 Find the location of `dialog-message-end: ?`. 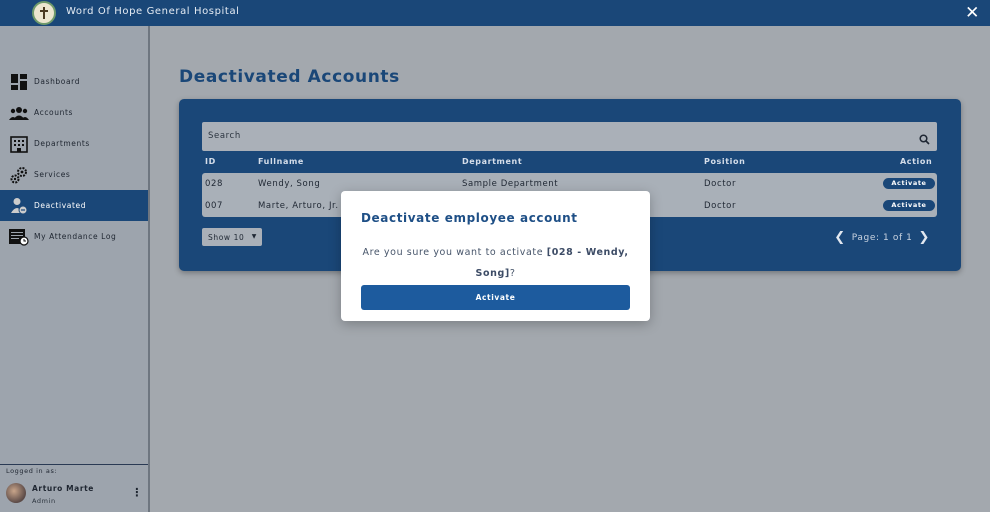

dialog-message-end: ? is located at coordinates (512, 273).